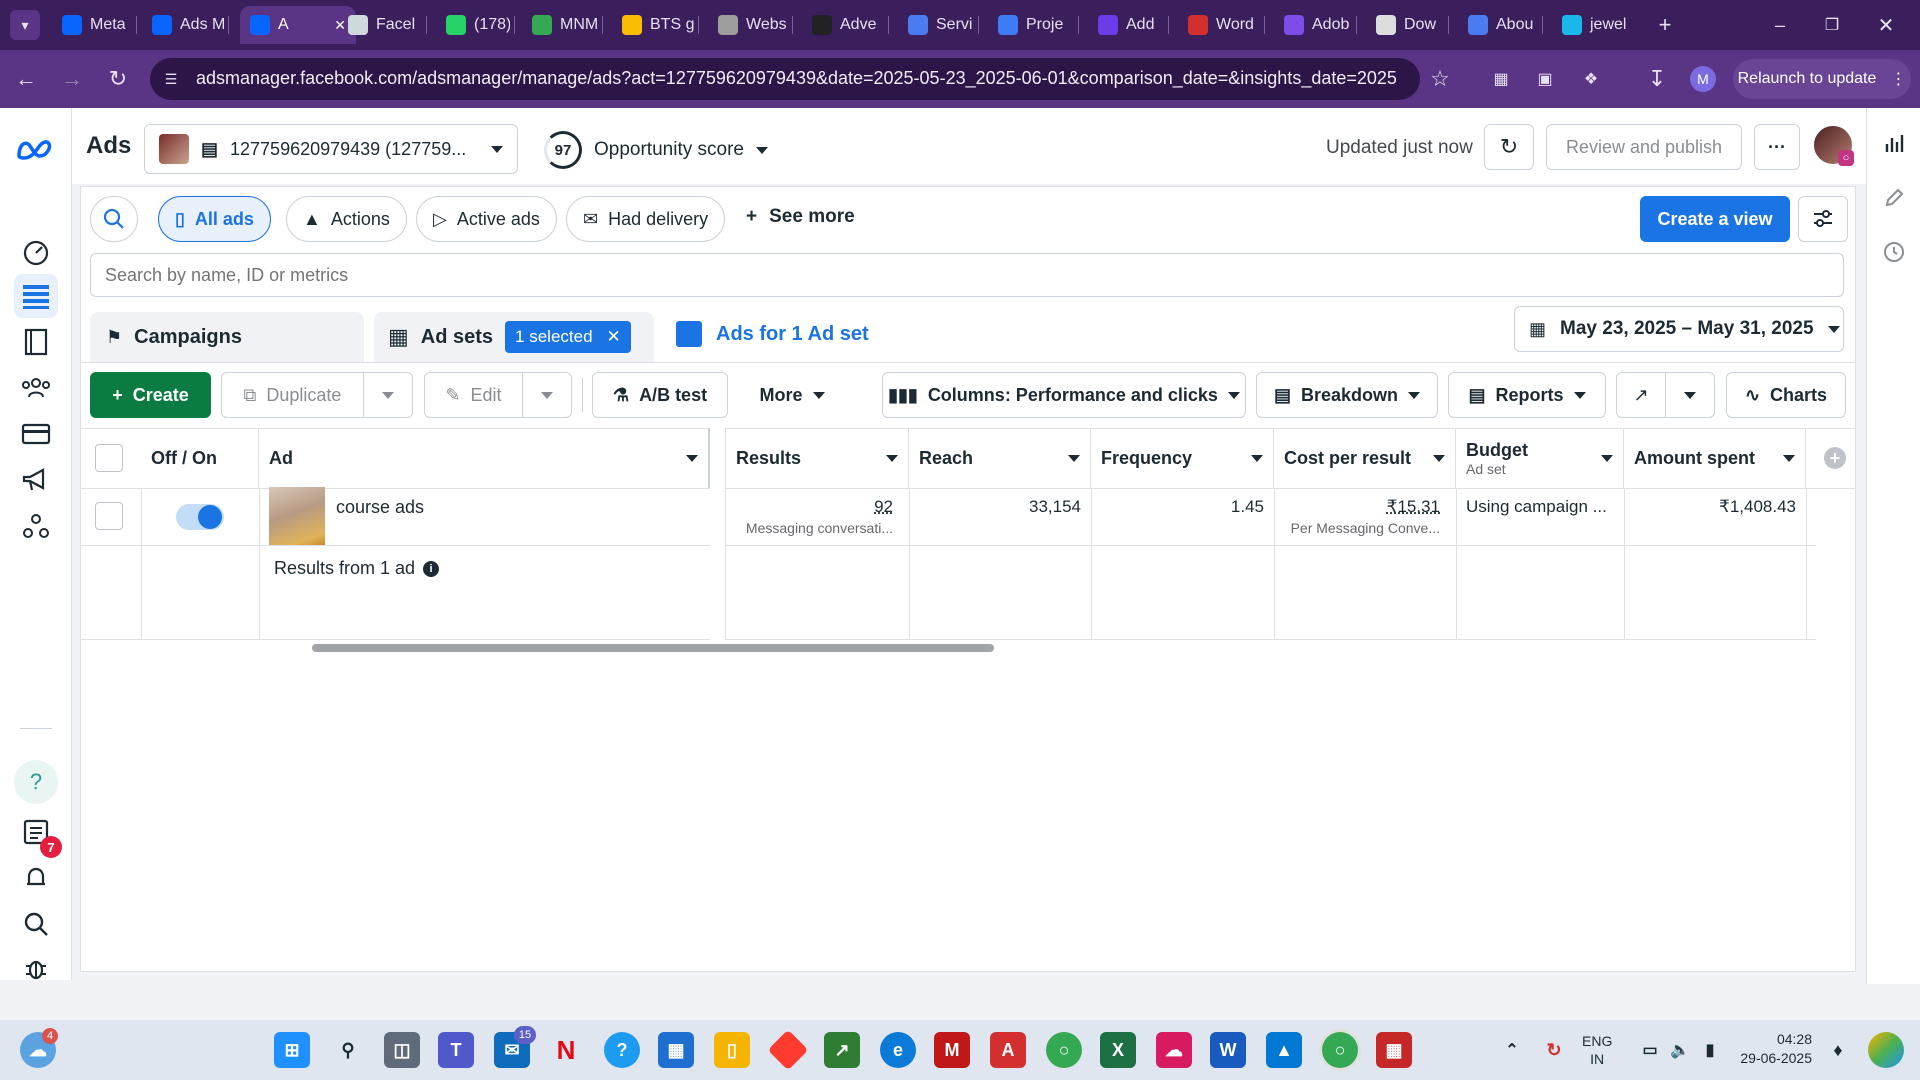 This screenshot has height=1080, width=1920. Describe the element at coordinates (1347, 395) in the screenshot. I see `breakdown-button: ▤ Breakdown` at that location.